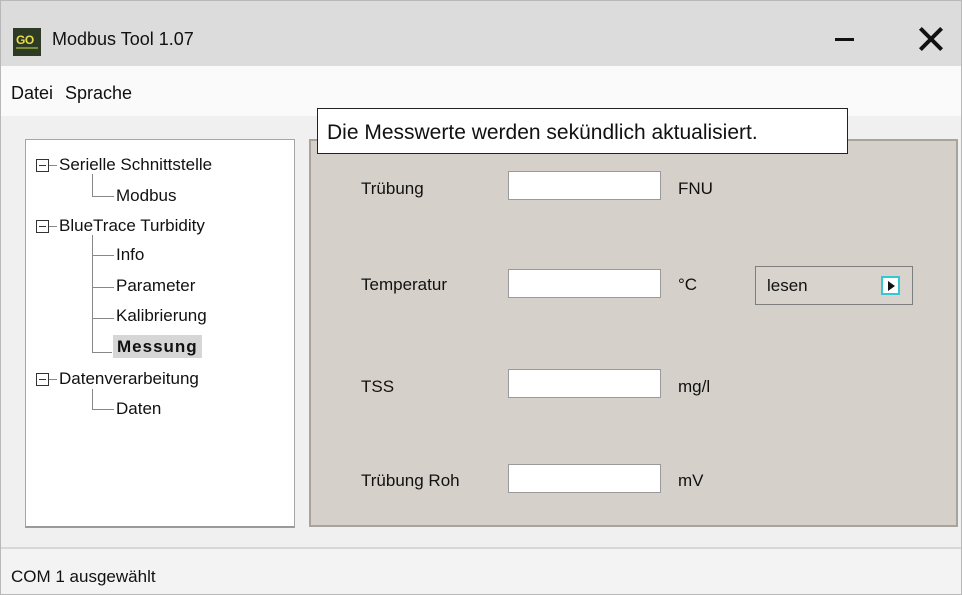 The image size is (962, 595). What do you see at coordinates (27, 48) in the screenshot?
I see `logo-underline` at bounding box center [27, 48].